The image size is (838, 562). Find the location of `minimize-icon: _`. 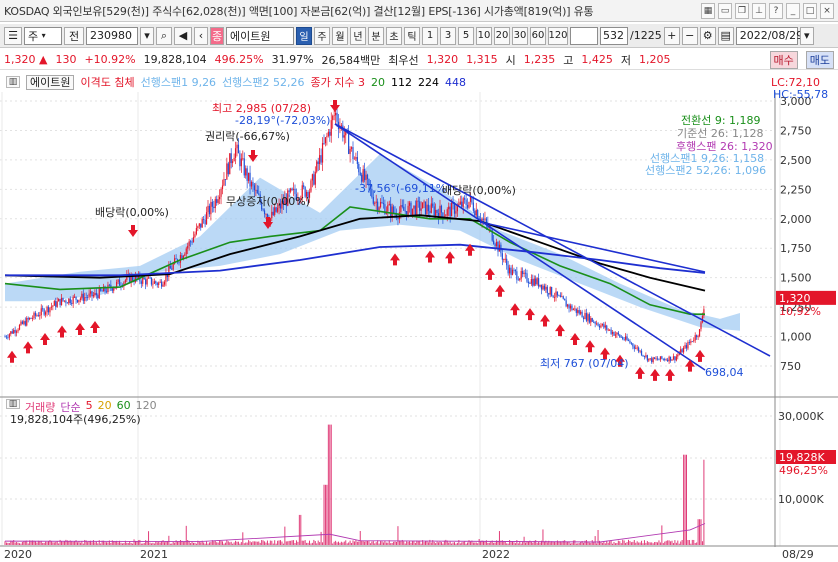

minimize-icon: _ is located at coordinates (793, 10).